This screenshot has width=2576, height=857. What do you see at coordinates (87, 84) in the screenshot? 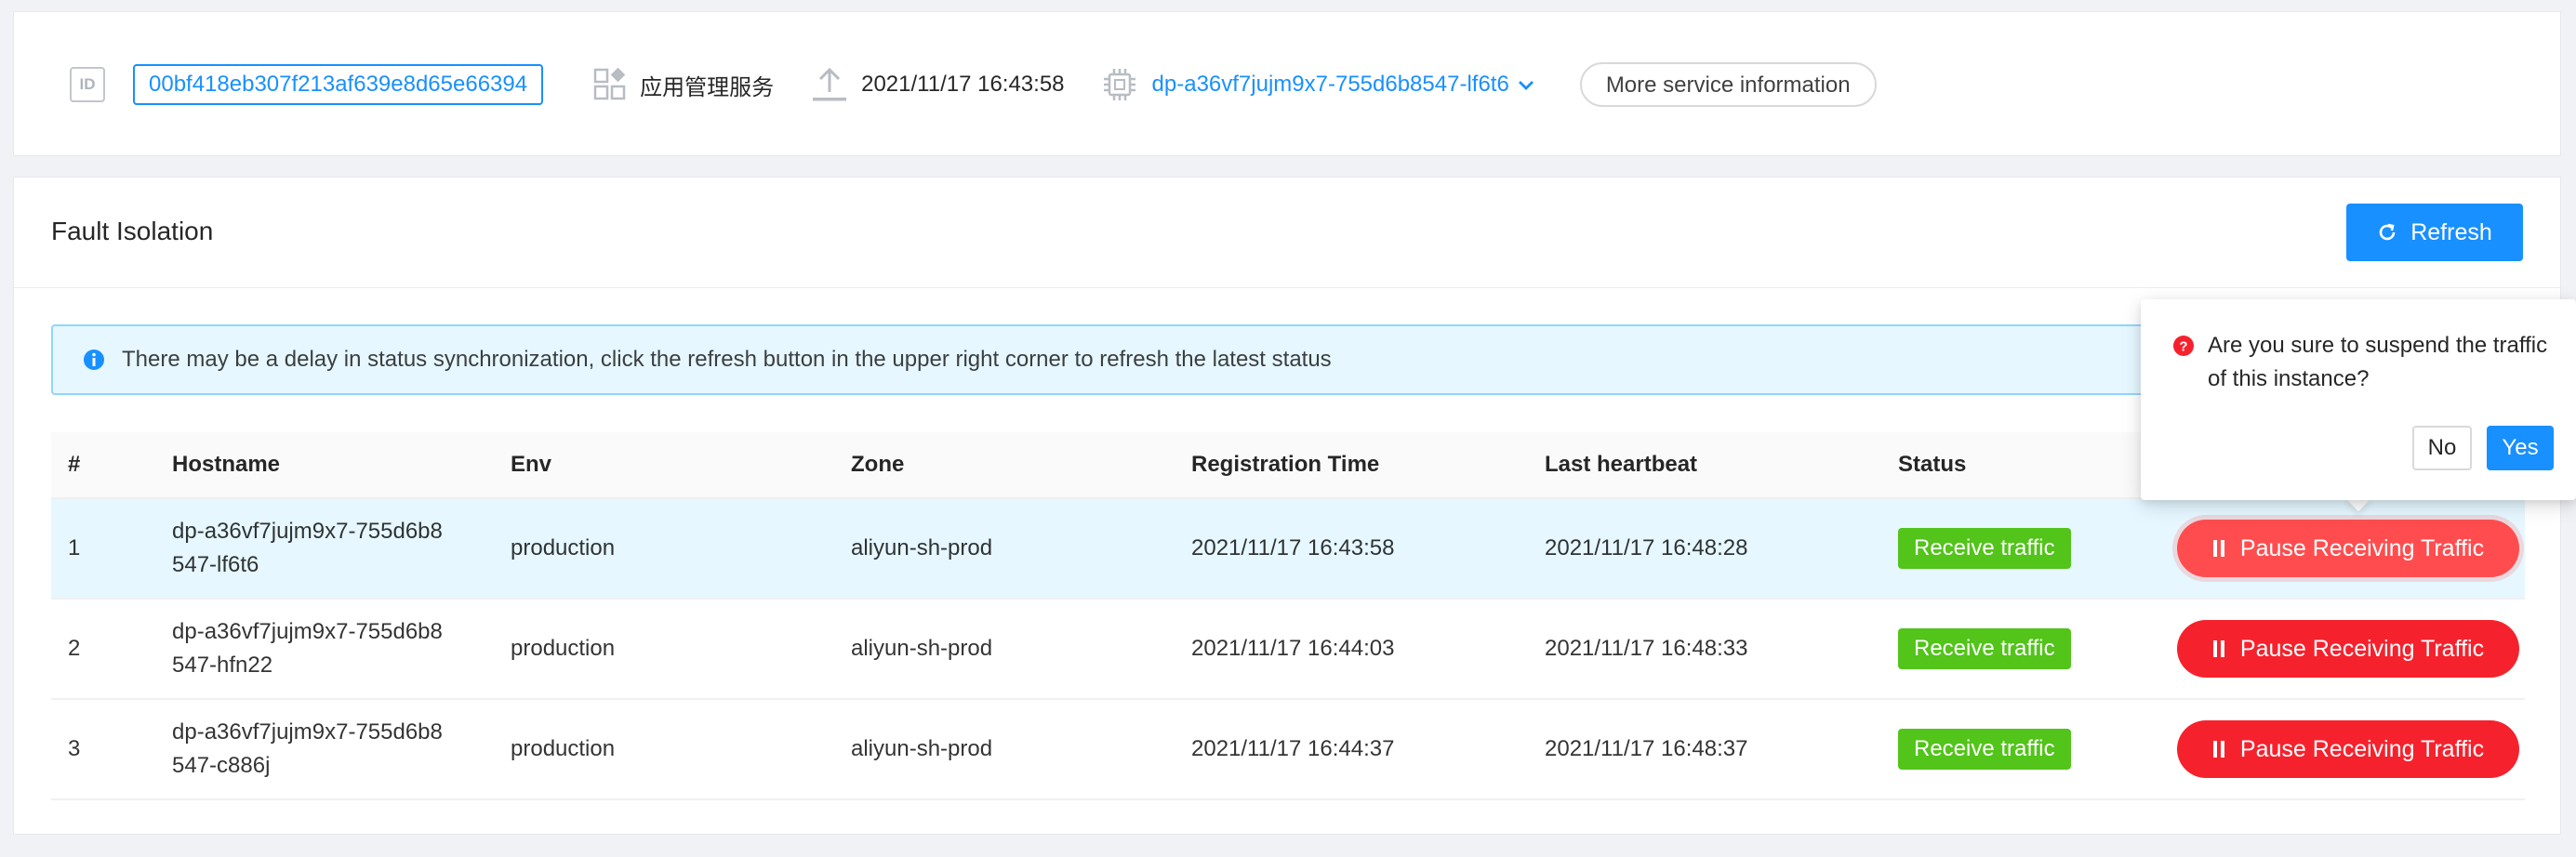
I see `id-icon: ID` at bounding box center [87, 84].